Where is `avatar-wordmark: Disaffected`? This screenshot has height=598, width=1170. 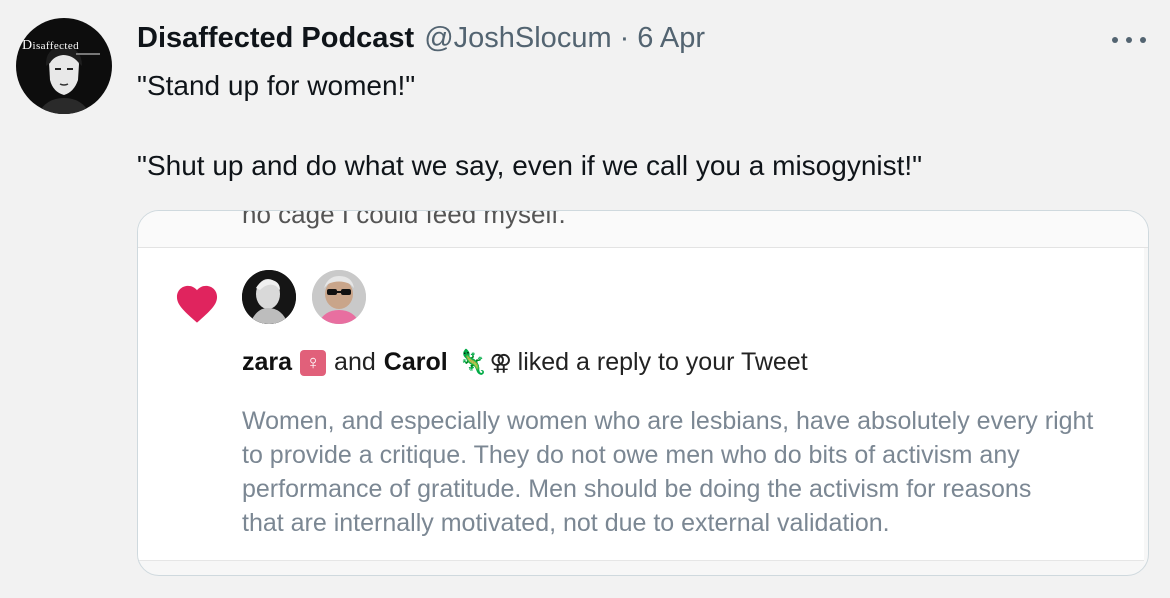 avatar-wordmark: Disaffected is located at coordinates (51, 45).